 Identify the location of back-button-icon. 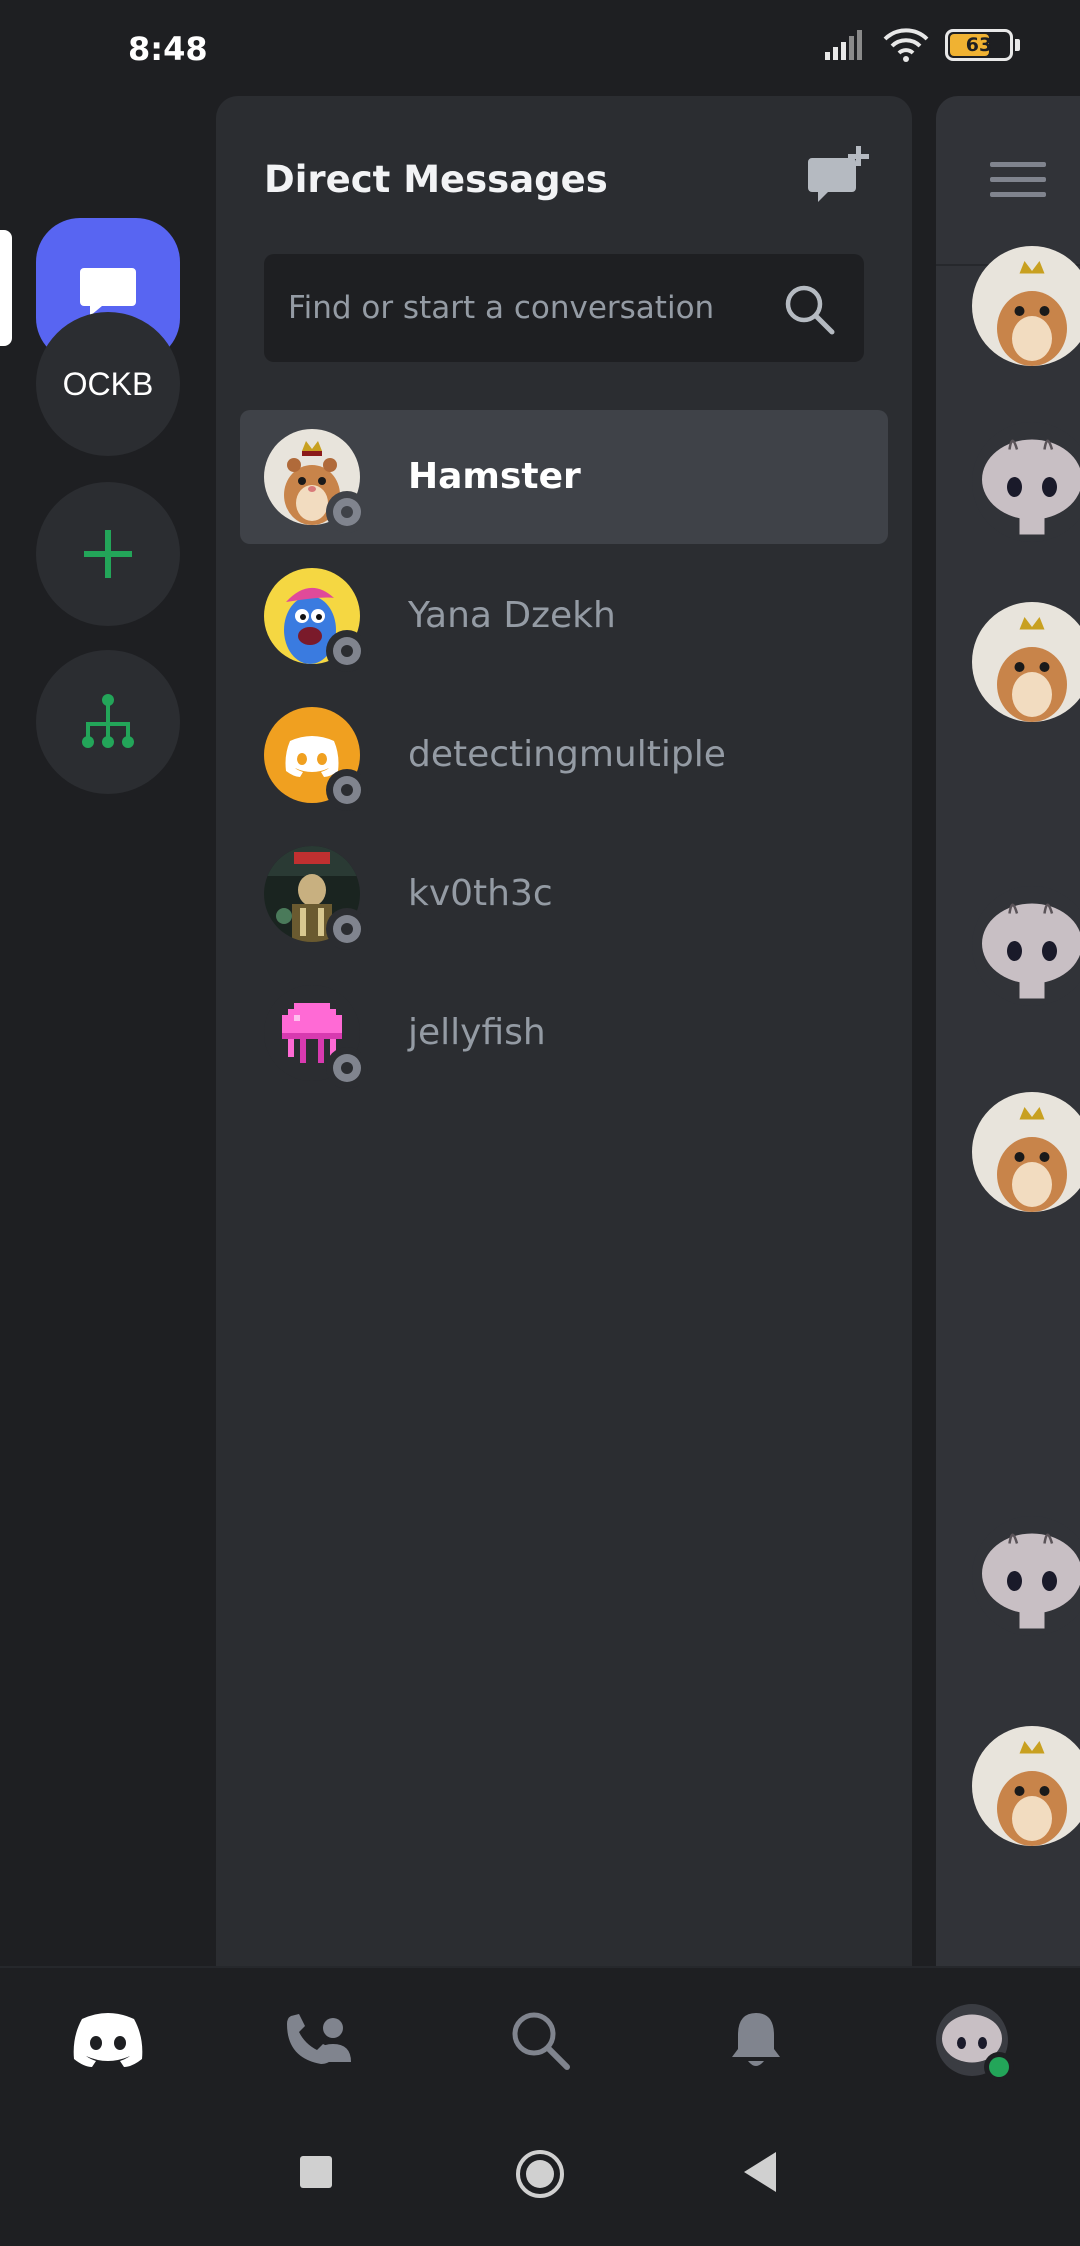
(760, 2172).